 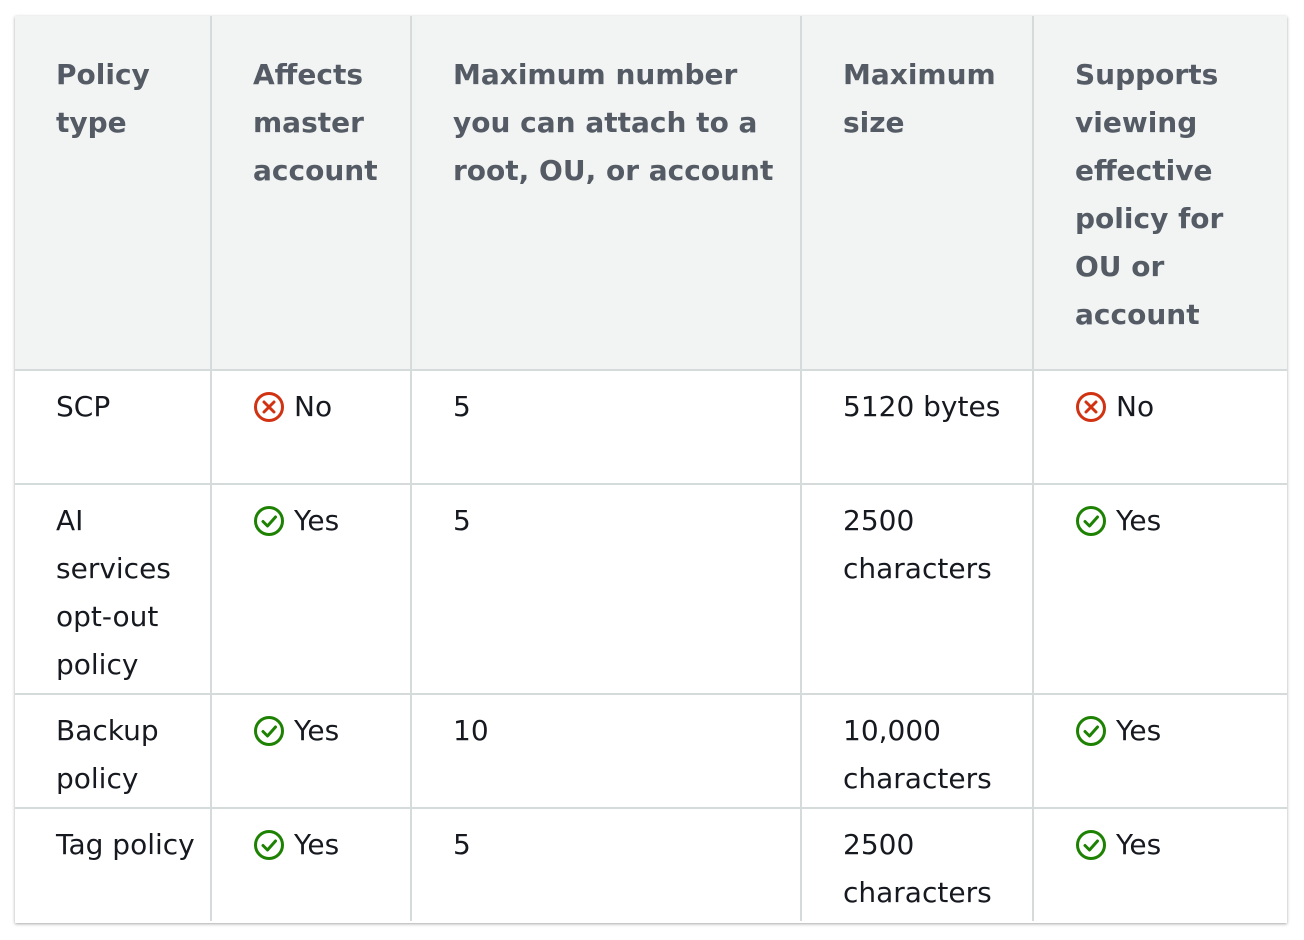 I want to click on policy-type-cell: Backup policy, so click(x=113, y=750).